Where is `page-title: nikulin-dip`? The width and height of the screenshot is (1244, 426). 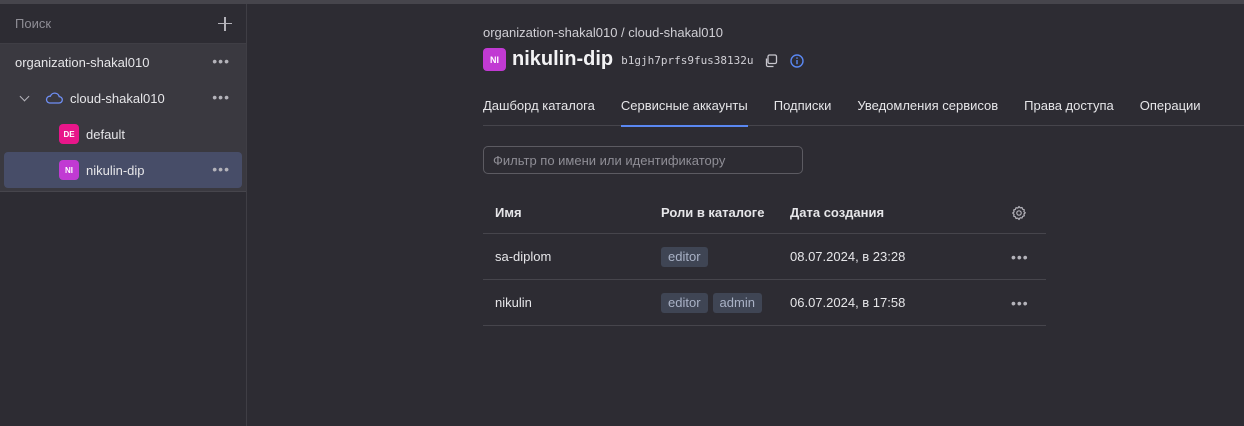
page-title: nikulin-dip is located at coordinates (563, 59).